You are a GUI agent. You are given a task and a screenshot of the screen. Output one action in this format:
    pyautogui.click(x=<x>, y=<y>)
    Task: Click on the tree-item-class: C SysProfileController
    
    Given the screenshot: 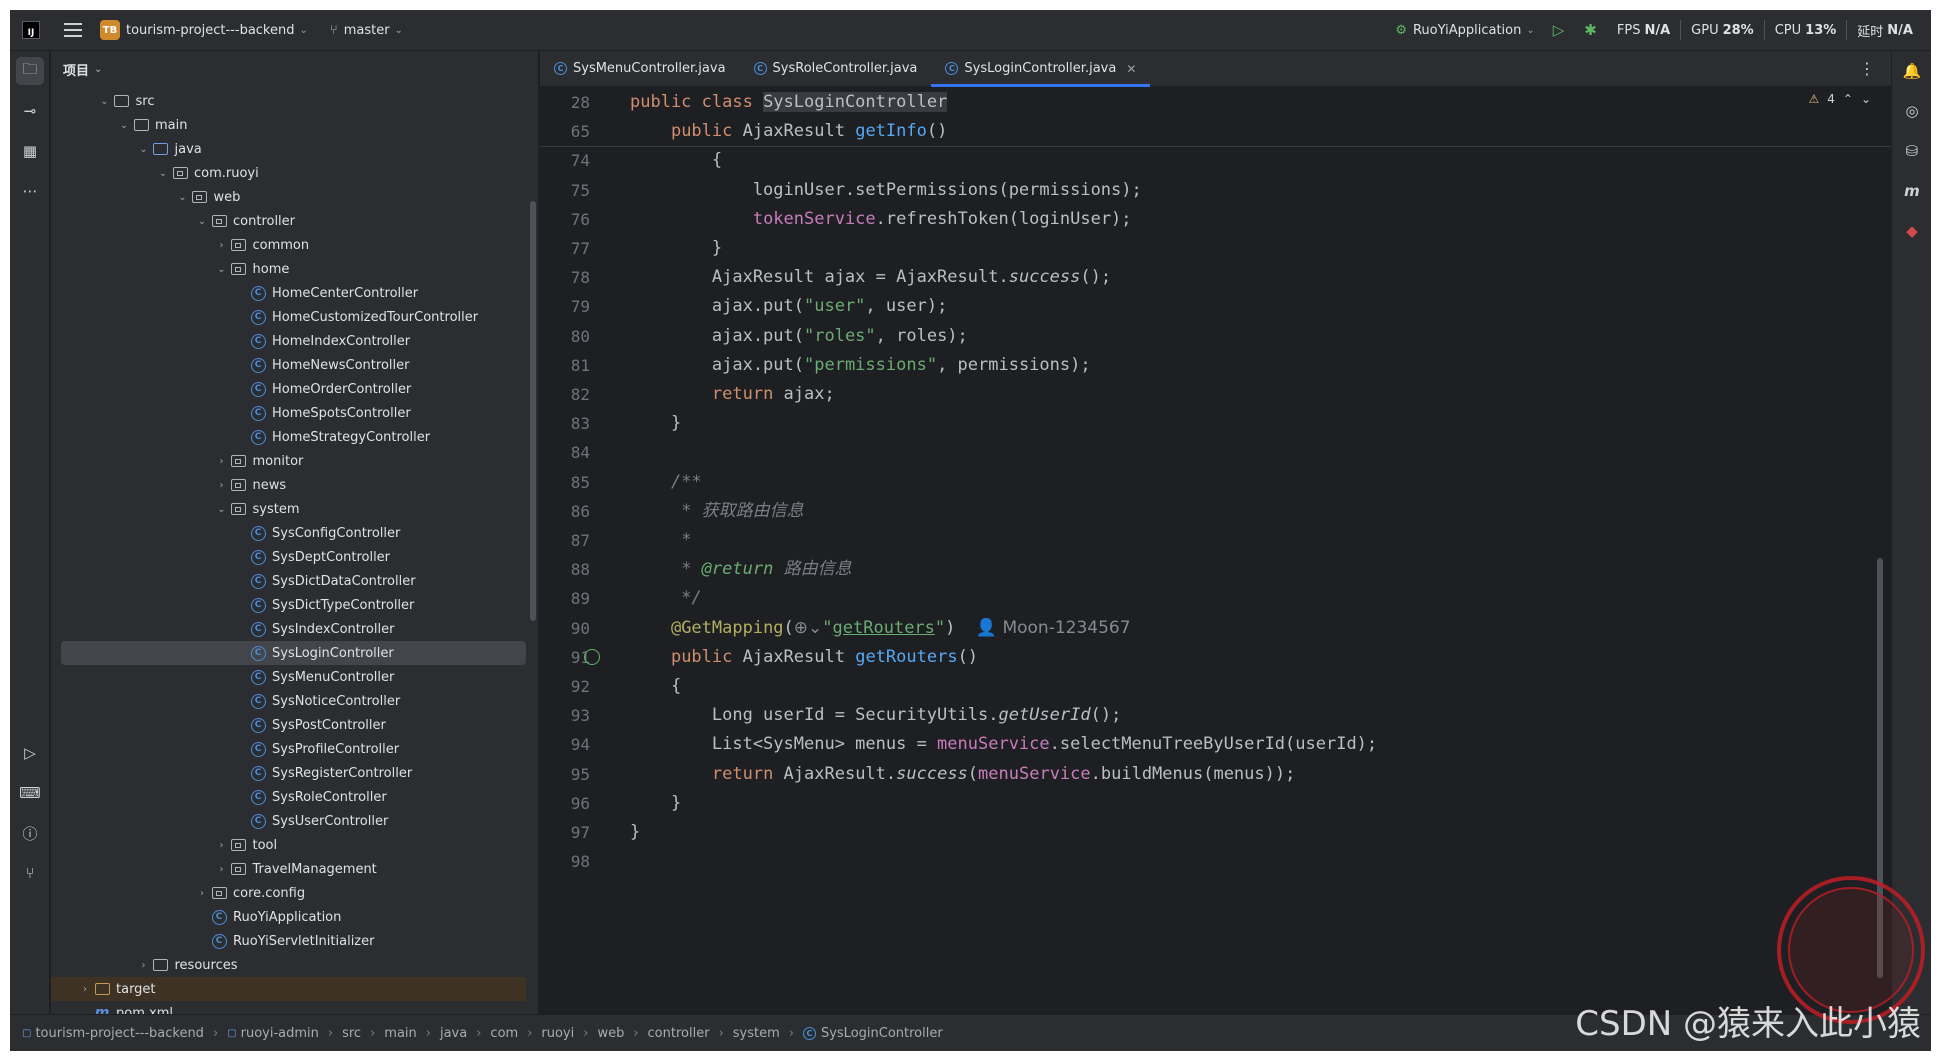 What is the action you would take?
    pyautogui.click(x=288, y=749)
    